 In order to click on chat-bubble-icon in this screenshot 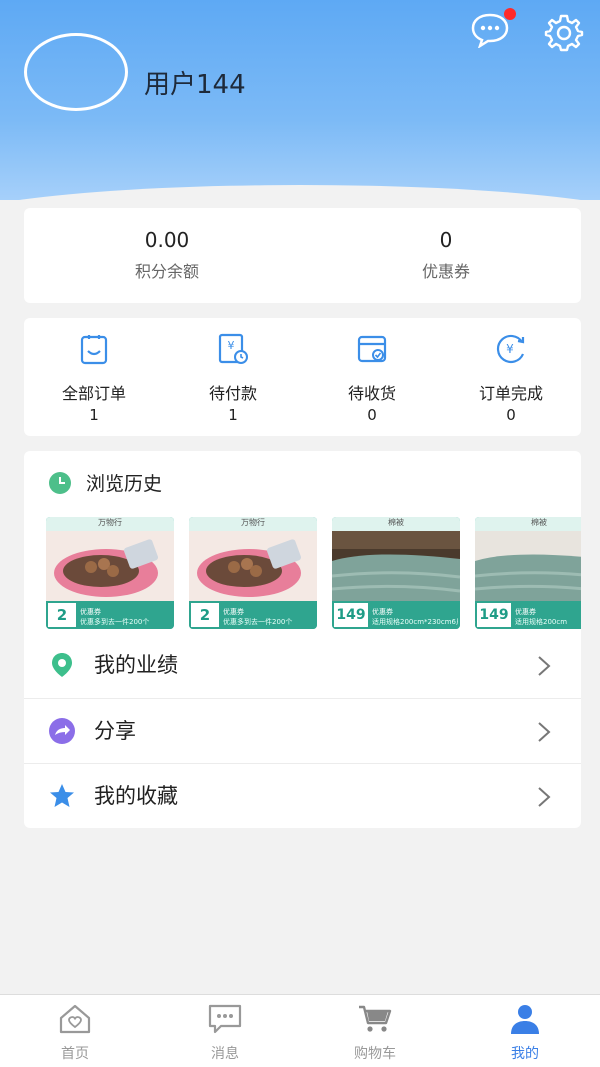, I will do `click(490, 30)`.